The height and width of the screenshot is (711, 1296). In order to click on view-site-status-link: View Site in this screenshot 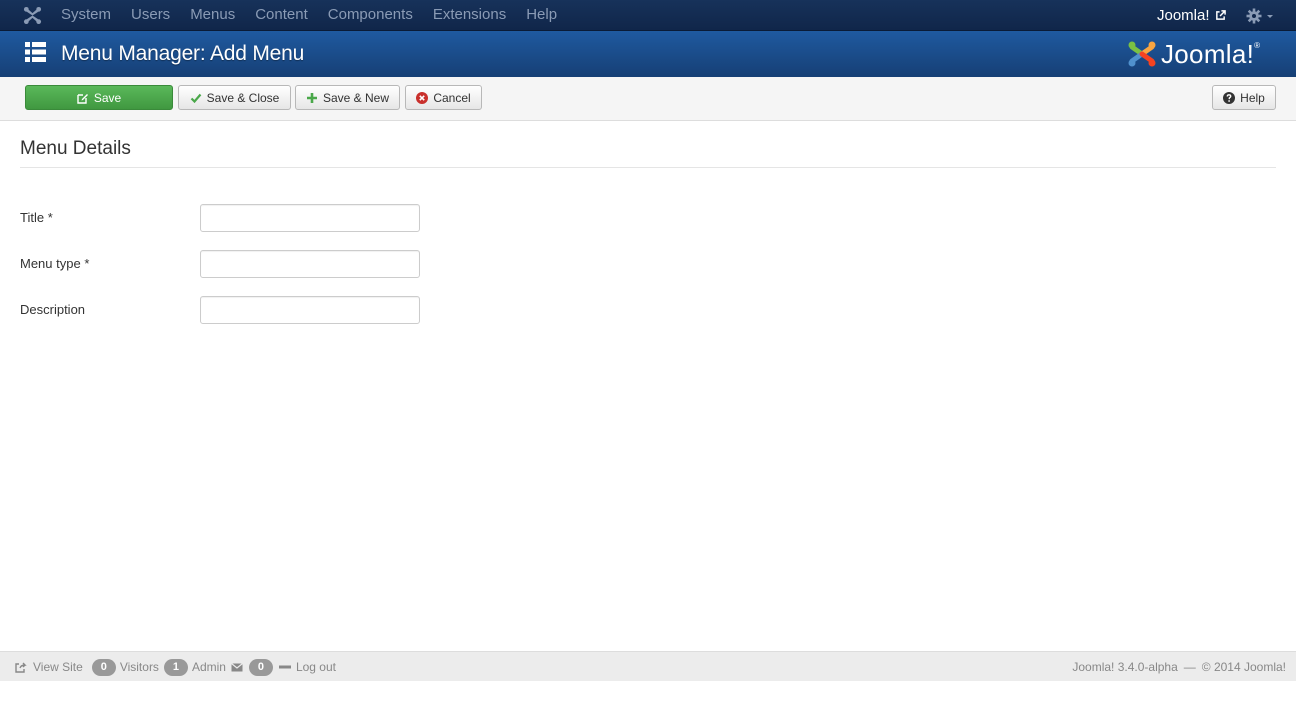, I will do `click(49, 667)`.